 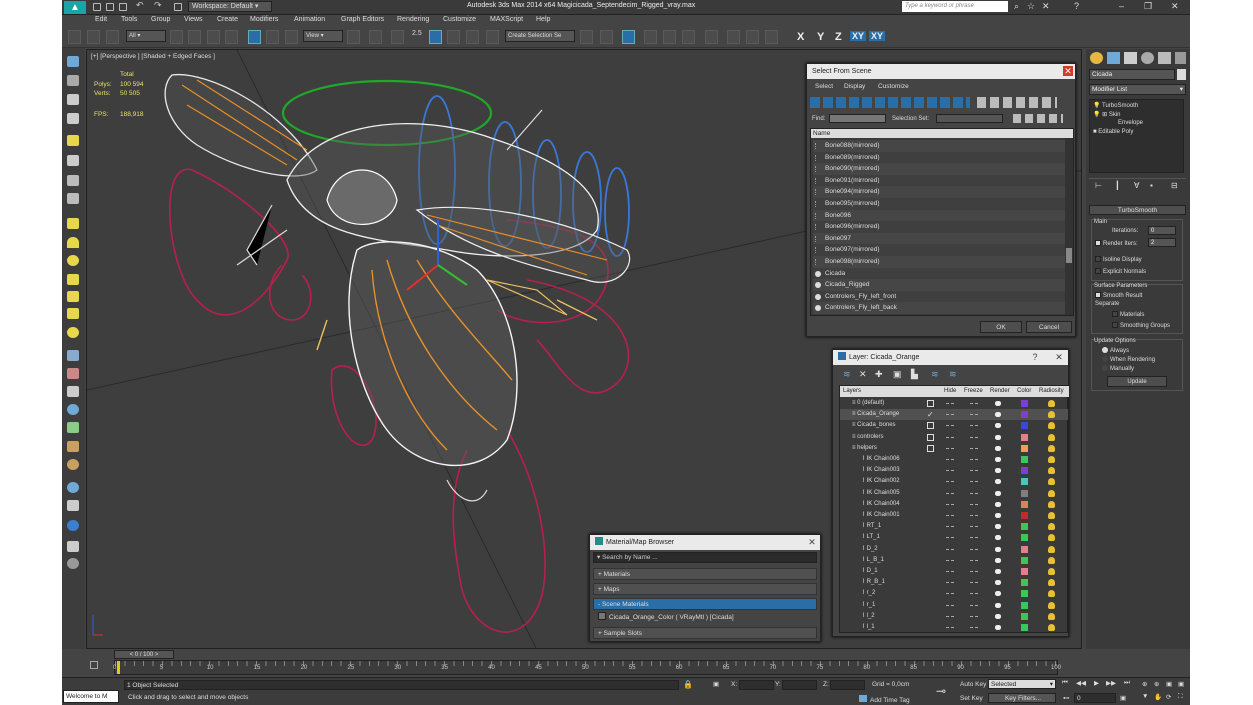 I want to click on star-icon: ☆, so click(x=1031, y=6).